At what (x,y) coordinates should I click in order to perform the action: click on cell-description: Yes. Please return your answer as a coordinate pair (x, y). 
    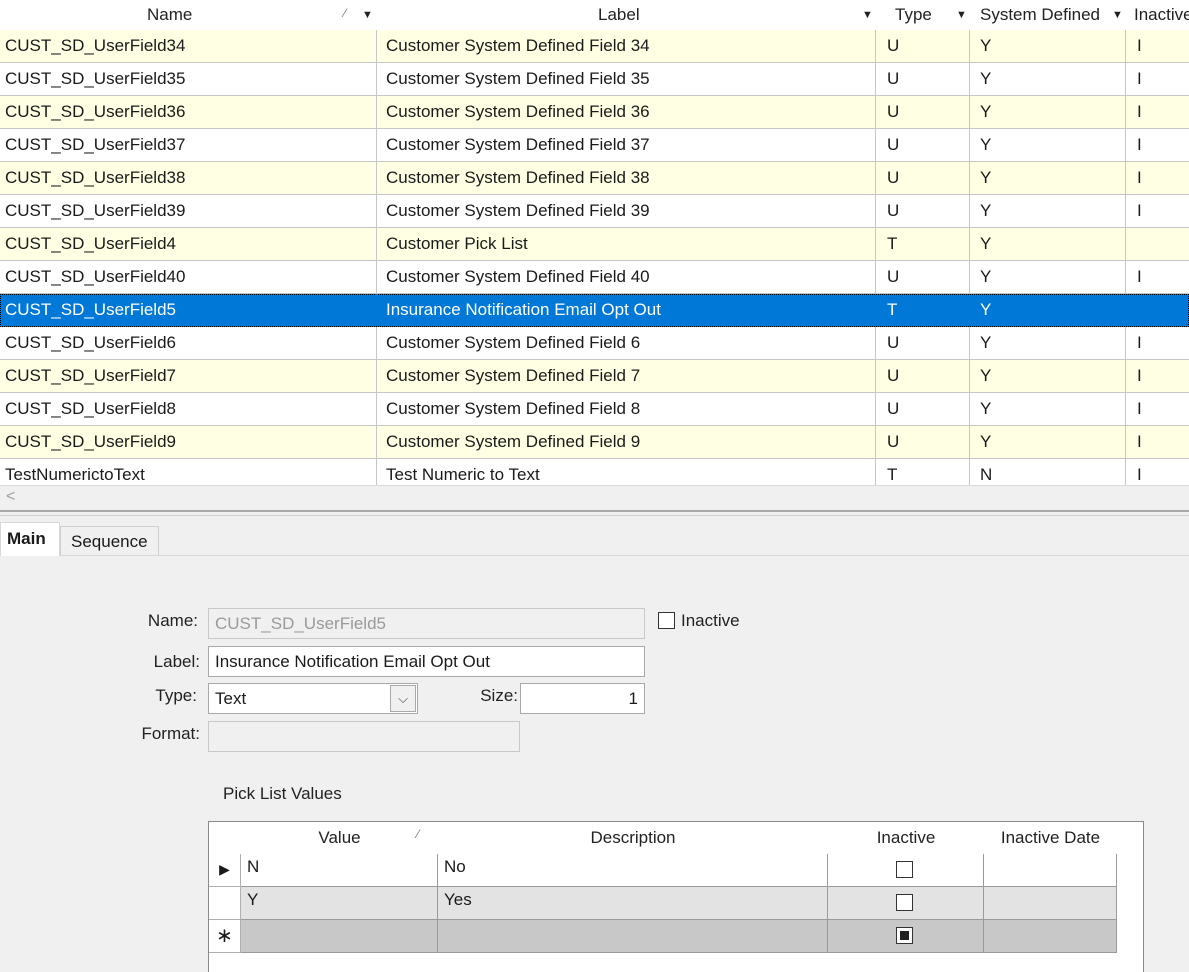
    Looking at the image, I should click on (633, 903).